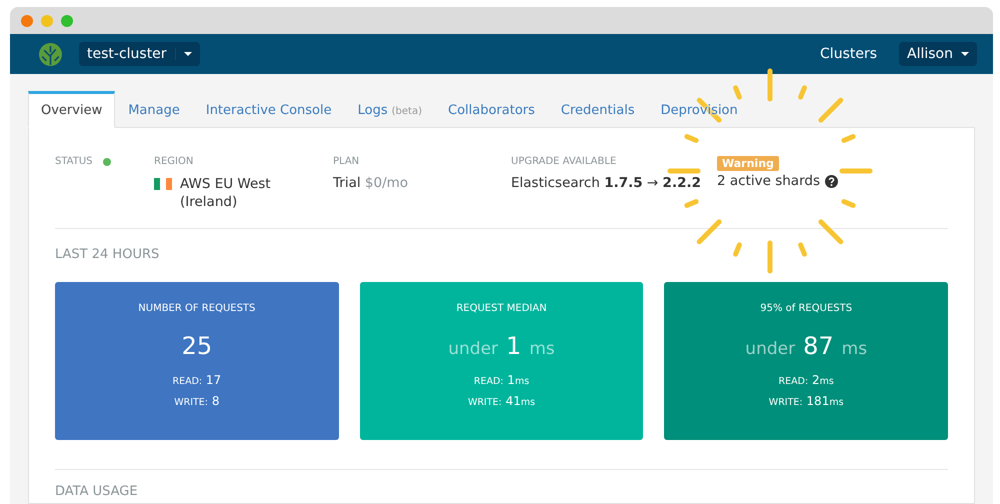  Describe the element at coordinates (831, 181) in the screenshot. I see `help-icon` at that location.